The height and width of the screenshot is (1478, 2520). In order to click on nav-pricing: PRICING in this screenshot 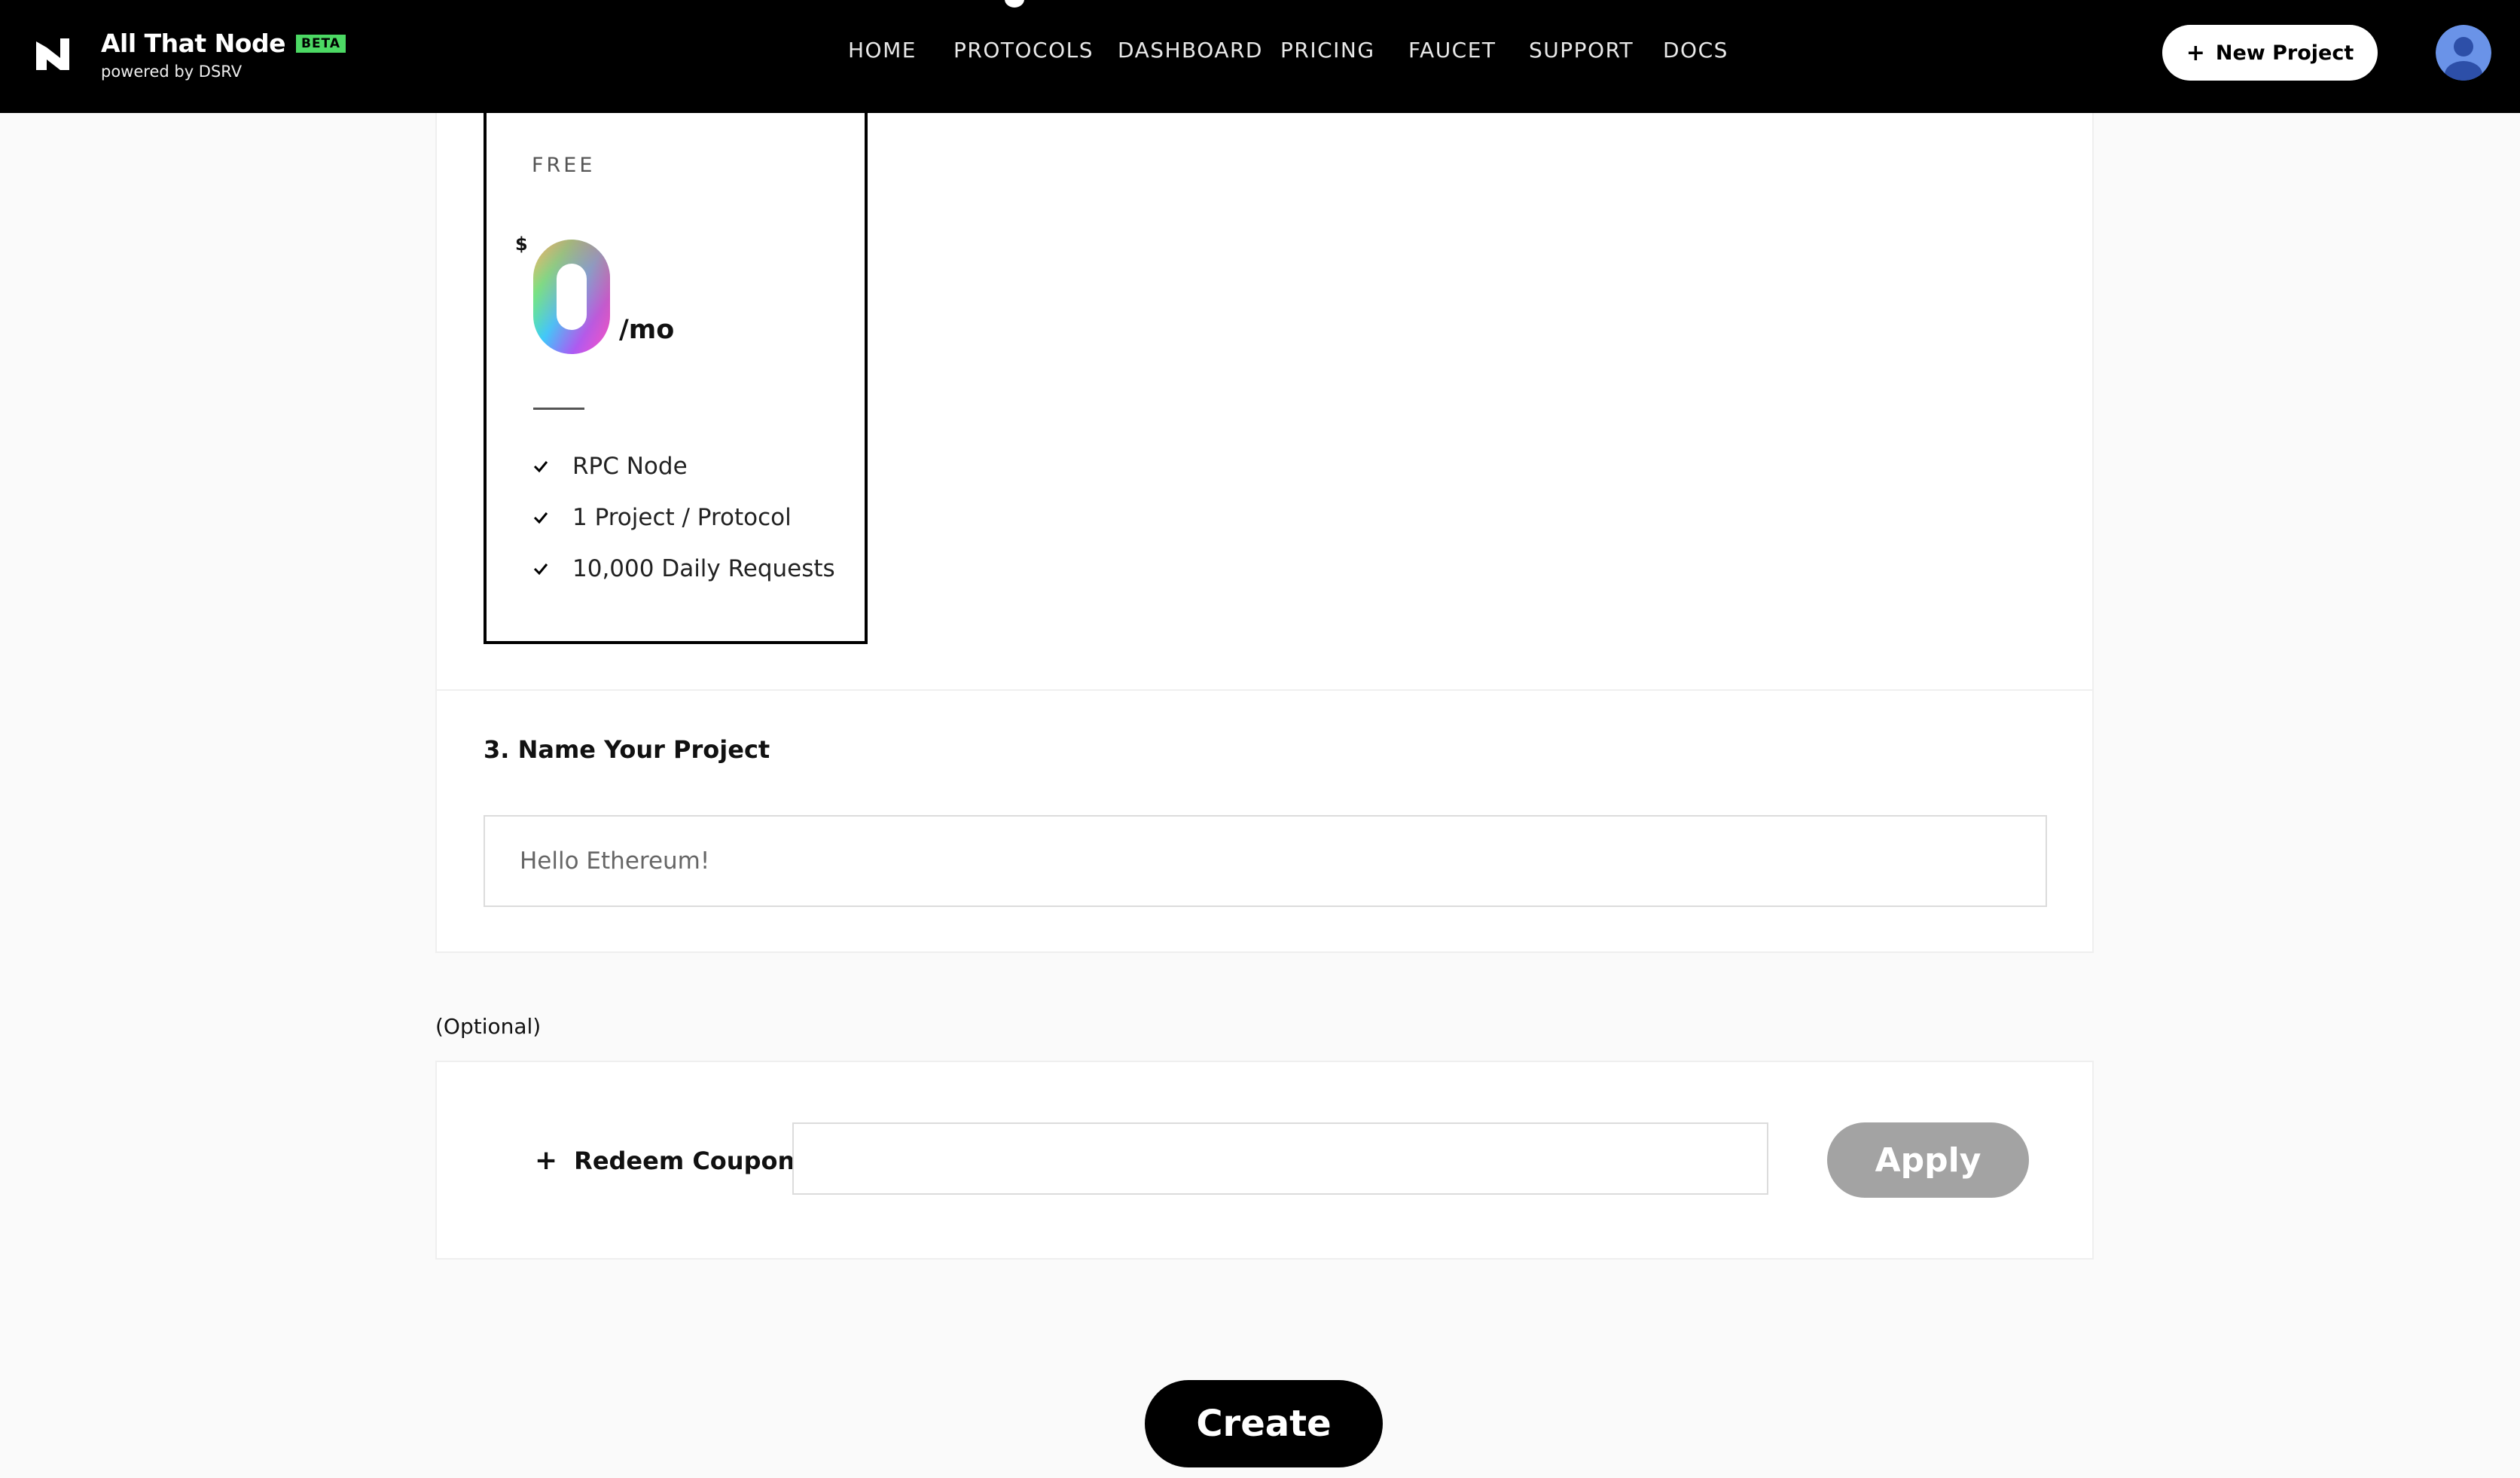, I will do `click(1327, 50)`.